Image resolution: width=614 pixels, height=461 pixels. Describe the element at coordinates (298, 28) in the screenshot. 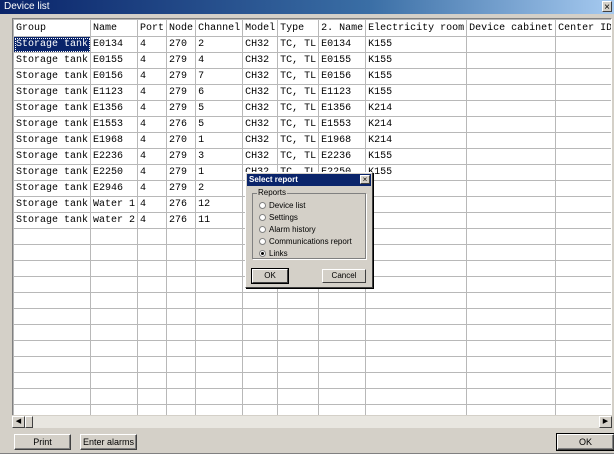

I see `column-header: Type` at that location.